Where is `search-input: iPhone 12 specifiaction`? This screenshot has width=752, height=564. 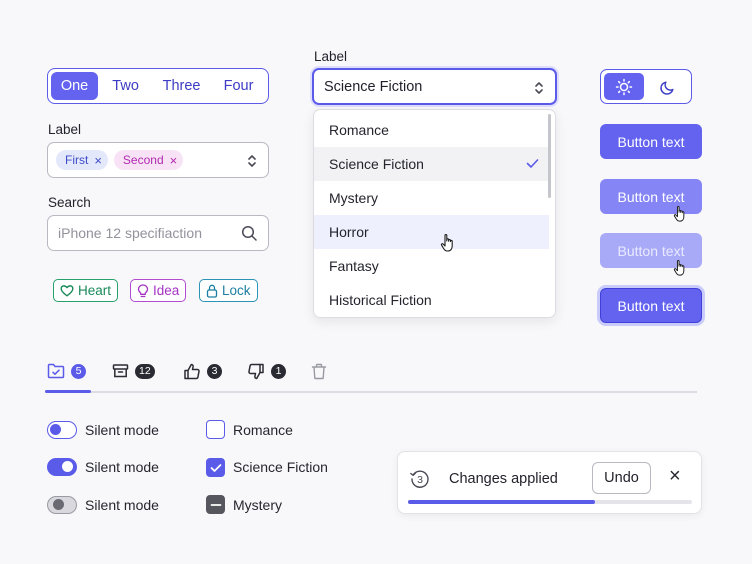
search-input: iPhone 12 specifiaction is located at coordinates (158, 233).